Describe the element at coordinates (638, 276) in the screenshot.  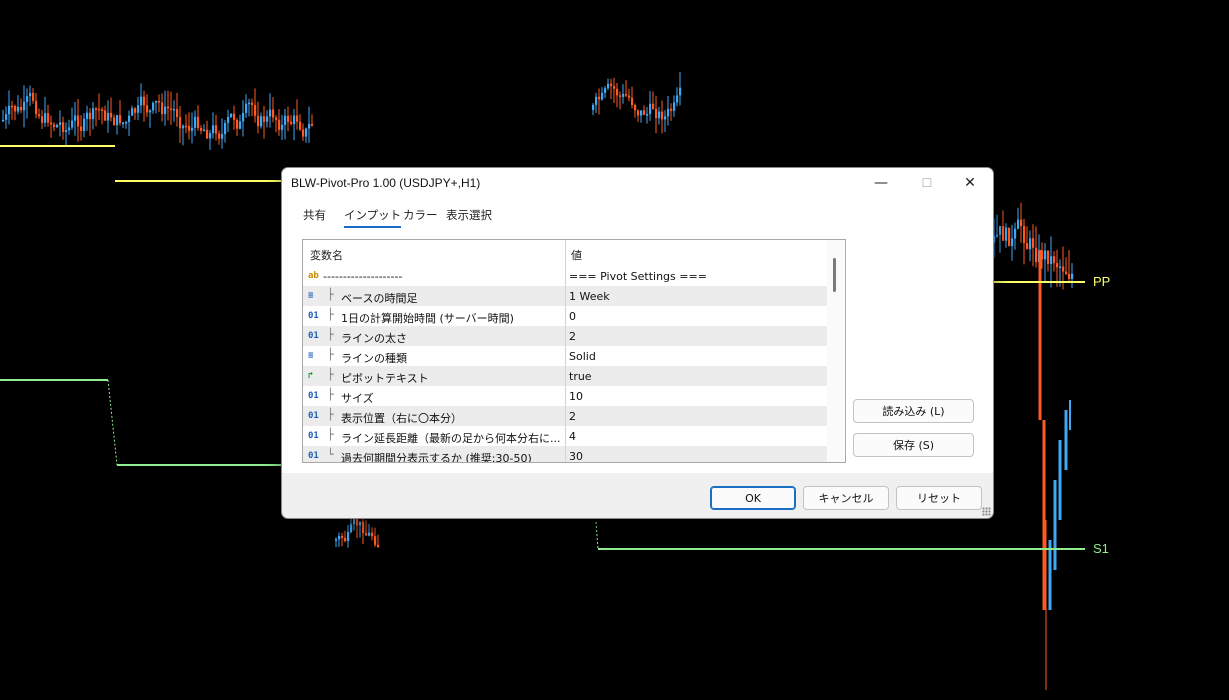
I see `variable-value: === Pivot Settings ===` at that location.